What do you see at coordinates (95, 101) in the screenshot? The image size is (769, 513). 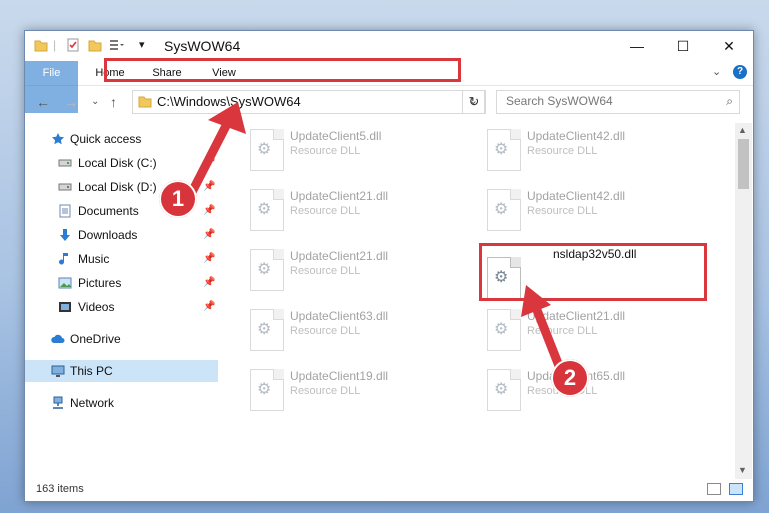 I see `recent-locations-icon: ⌄` at bounding box center [95, 101].